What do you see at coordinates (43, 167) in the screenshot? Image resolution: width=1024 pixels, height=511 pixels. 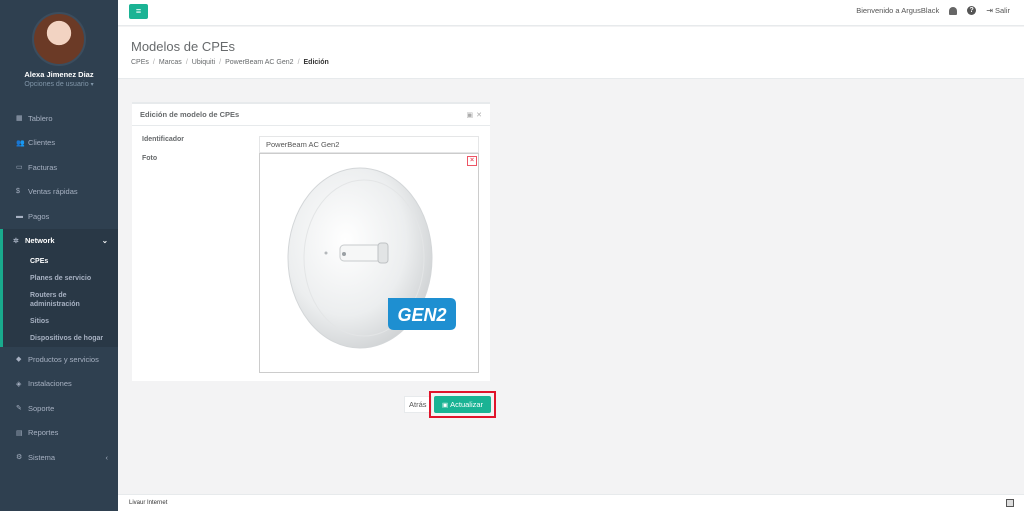 I see `sidebar-item-label: Facturas` at bounding box center [43, 167].